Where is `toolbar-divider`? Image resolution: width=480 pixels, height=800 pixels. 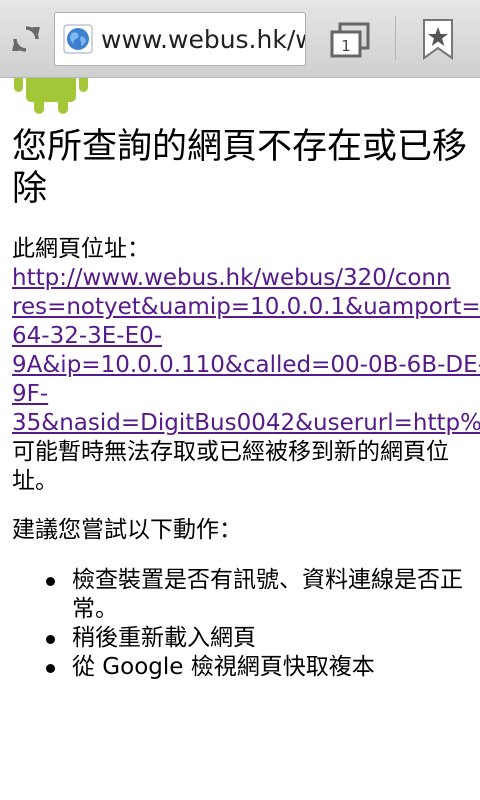 toolbar-divider is located at coordinates (395, 38).